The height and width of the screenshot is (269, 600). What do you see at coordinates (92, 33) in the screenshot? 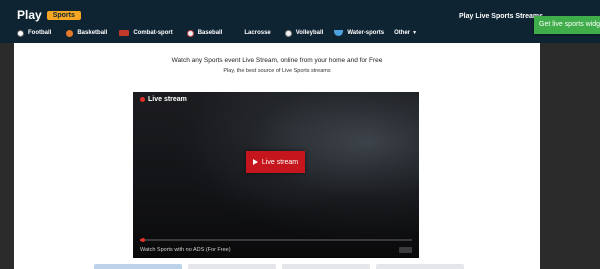
I see `nav-item-label: Basketball` at bounding box center [92, 33].